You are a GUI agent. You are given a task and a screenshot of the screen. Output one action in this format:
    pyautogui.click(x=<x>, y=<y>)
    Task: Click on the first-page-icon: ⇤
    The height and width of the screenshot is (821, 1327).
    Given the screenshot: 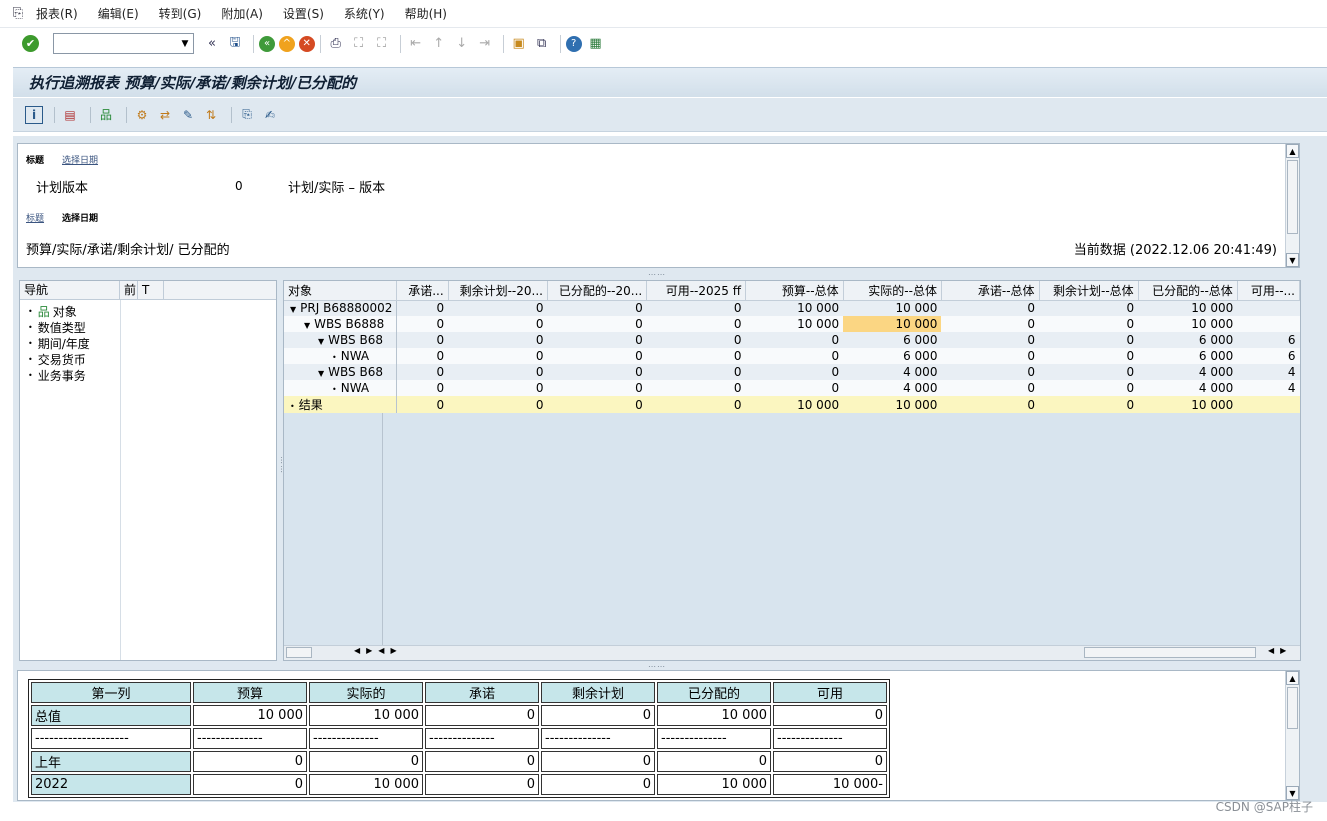 What is the action you would take?
    pyautogui.click(x=416, y=44)
    